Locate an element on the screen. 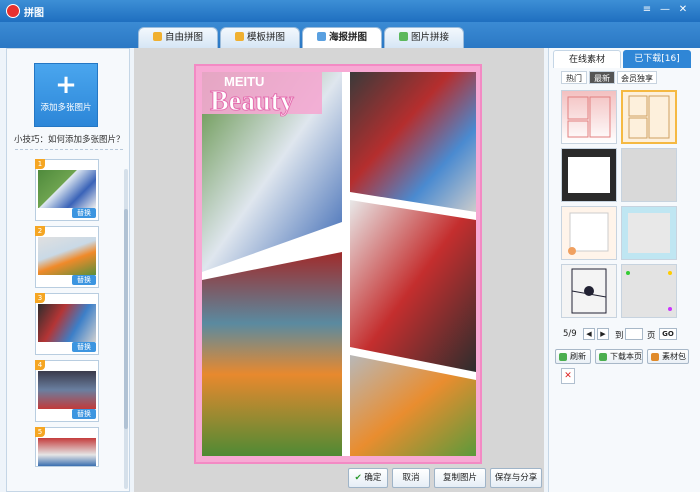  package-icon is located at coordinates (655, 357).